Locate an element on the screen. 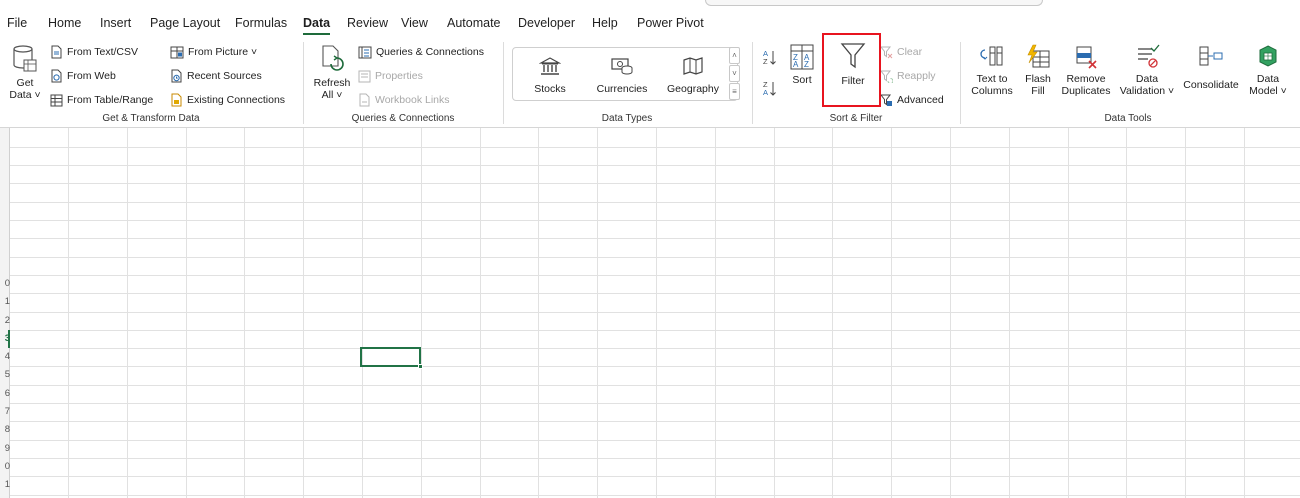  tab-review: Review is located at coordinates (367, 23).